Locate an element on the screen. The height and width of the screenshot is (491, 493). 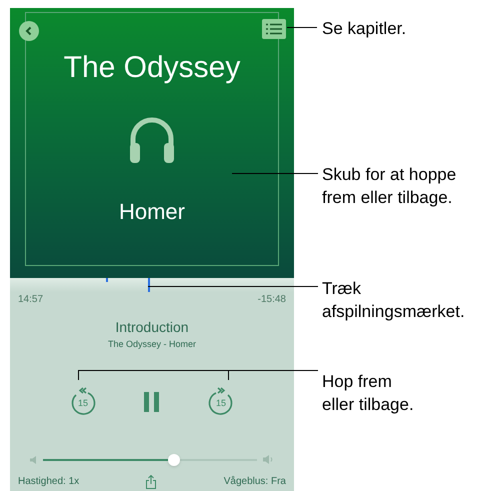
skip-back-button: 15 is located at coordinates (83, 402).